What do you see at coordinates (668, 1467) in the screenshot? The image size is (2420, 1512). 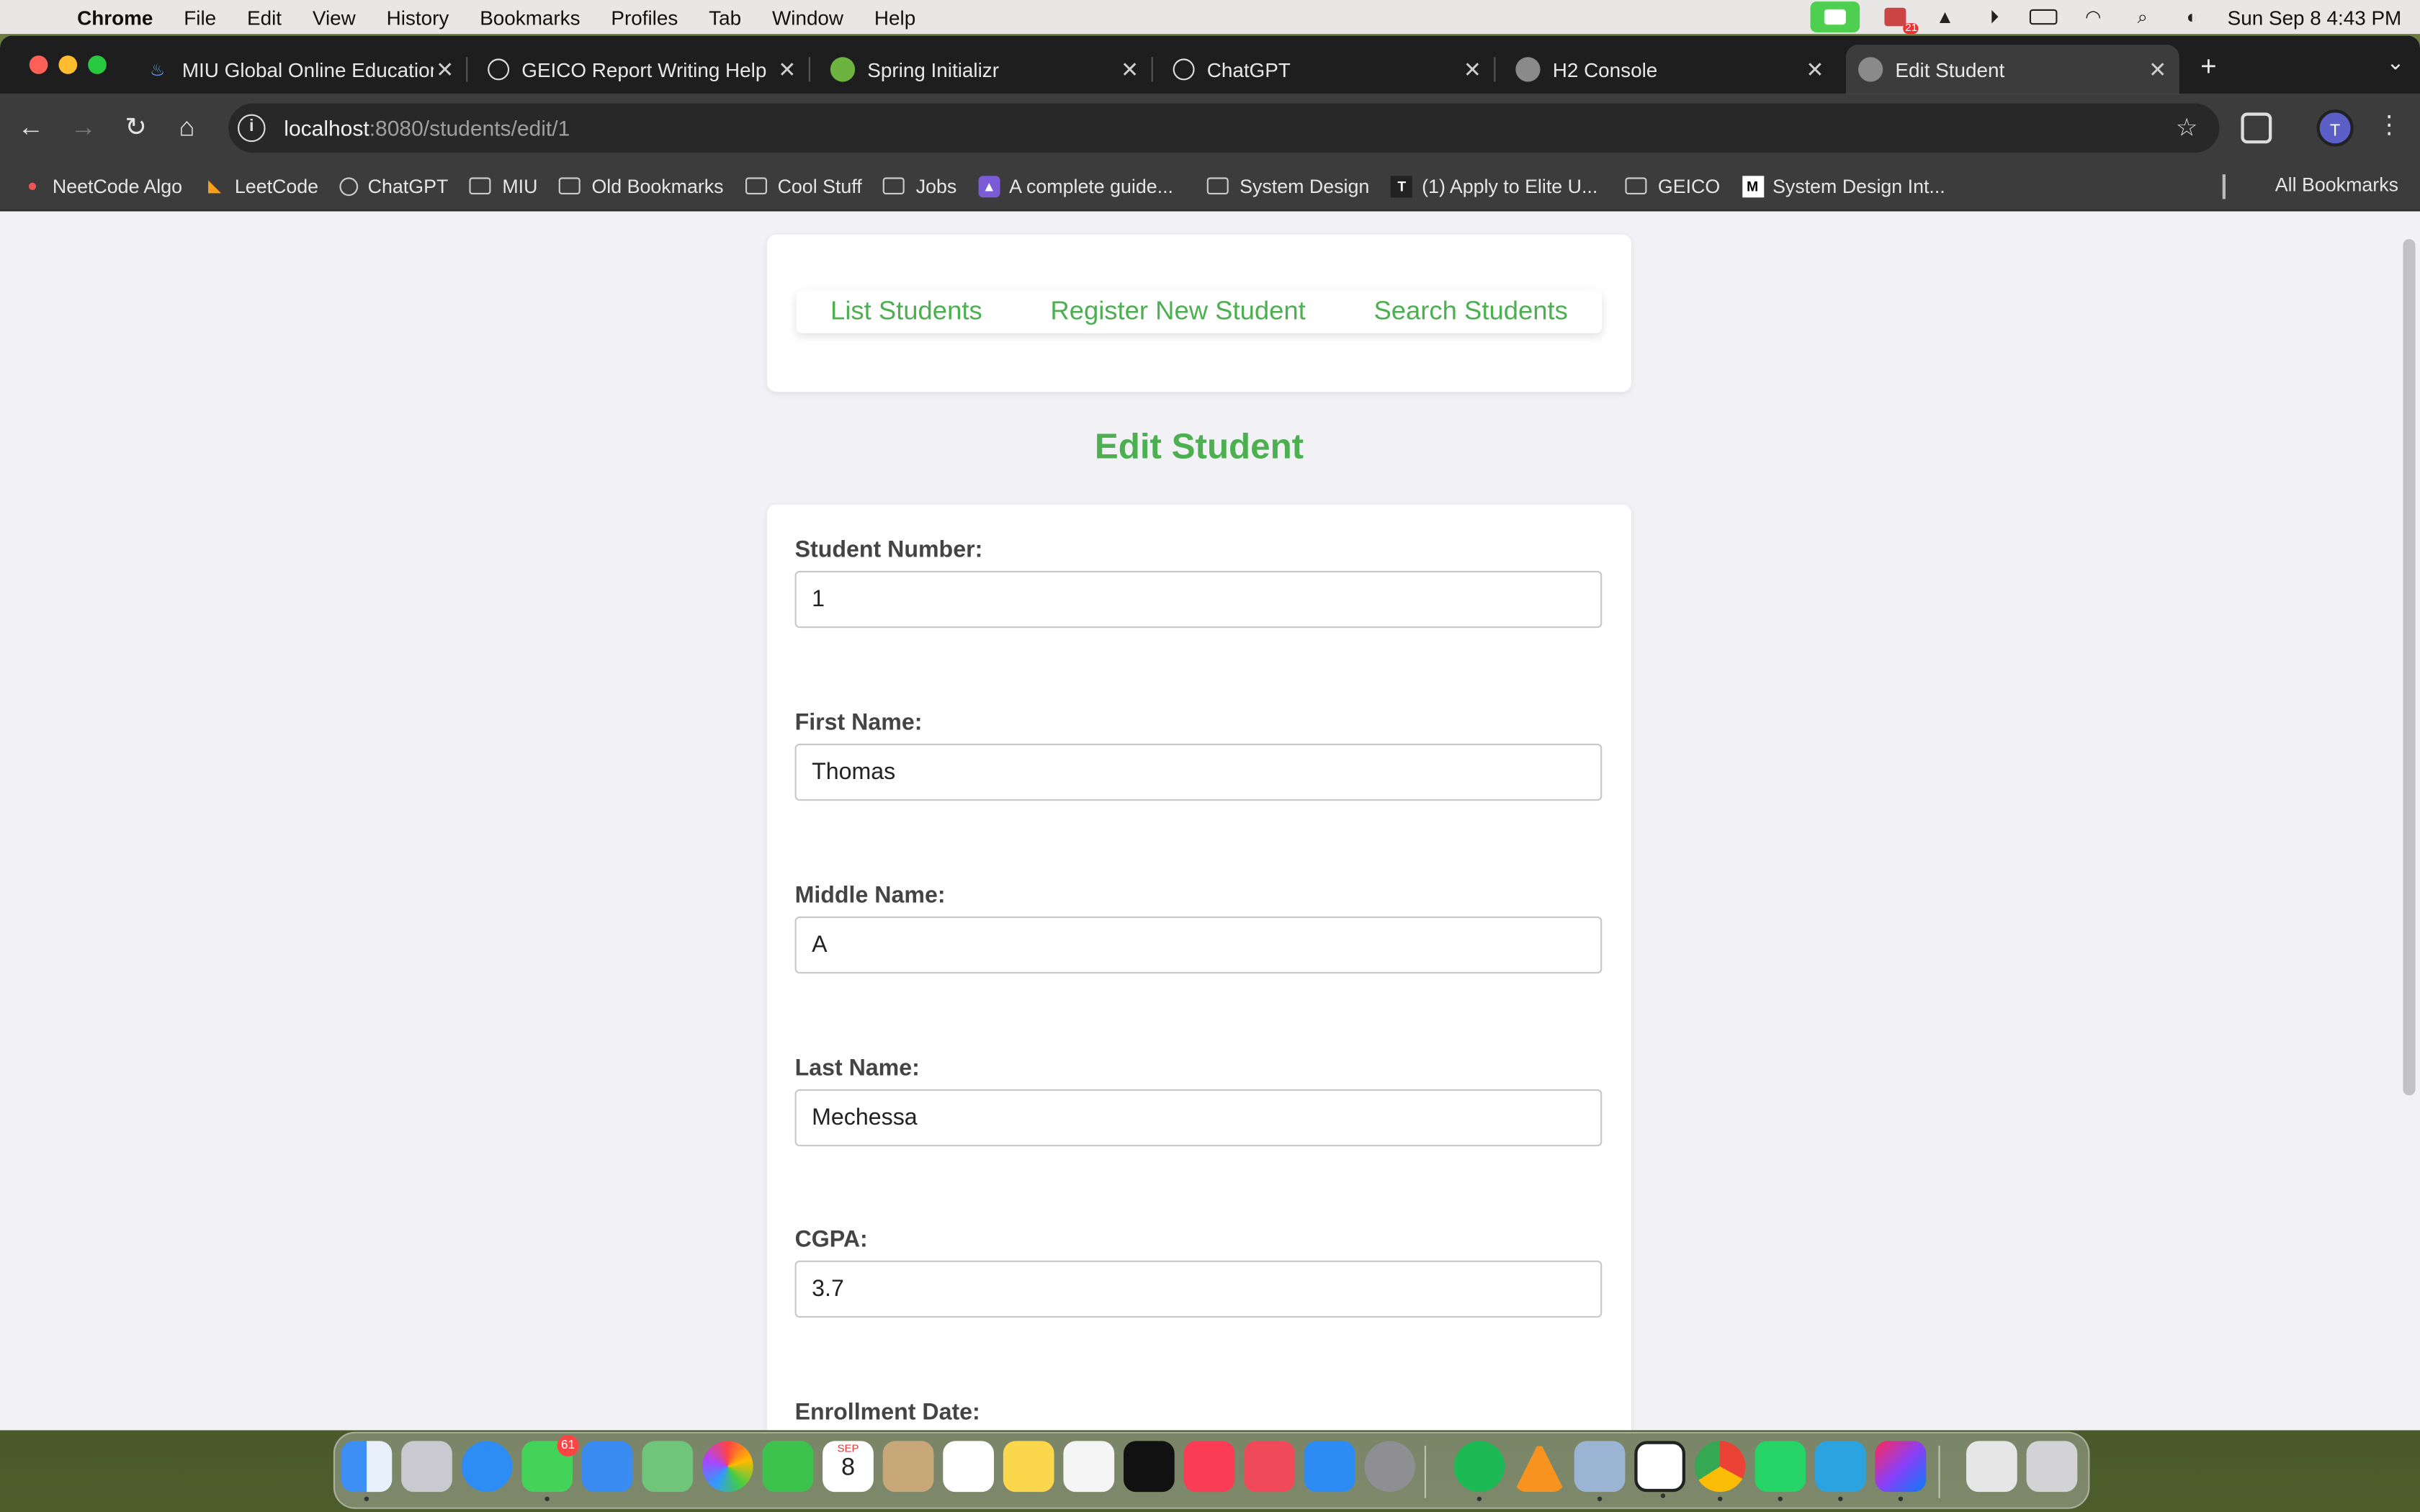 I see `maps-icon` at bounding box center [668, 1467].